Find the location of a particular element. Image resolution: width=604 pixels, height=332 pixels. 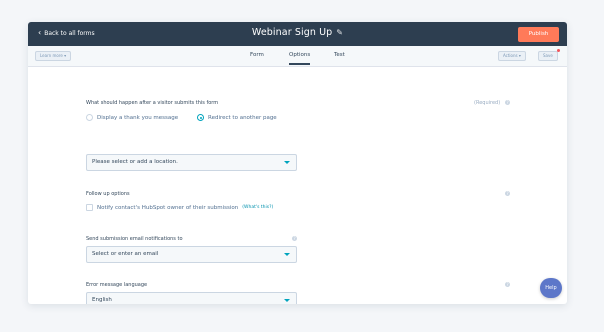

radio-thank-you: Display a thank you message is located at coordinates (132, 117).